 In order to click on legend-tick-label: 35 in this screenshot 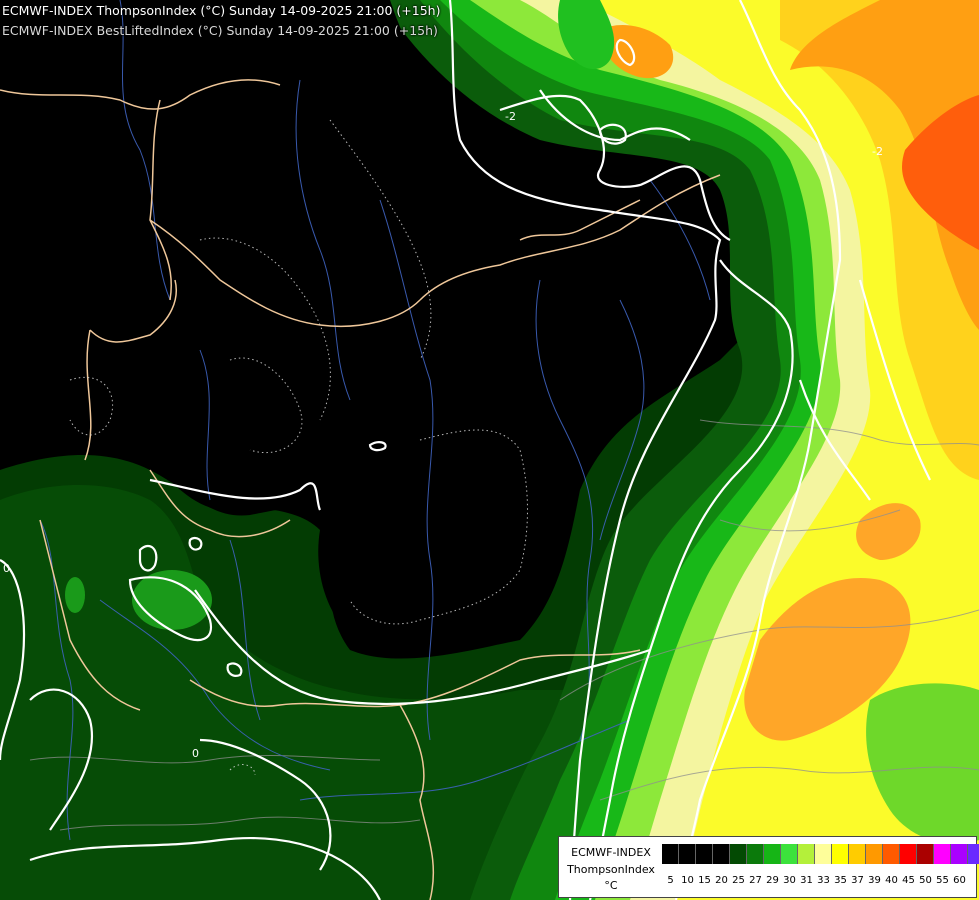, I will do `click(840, 880)`.